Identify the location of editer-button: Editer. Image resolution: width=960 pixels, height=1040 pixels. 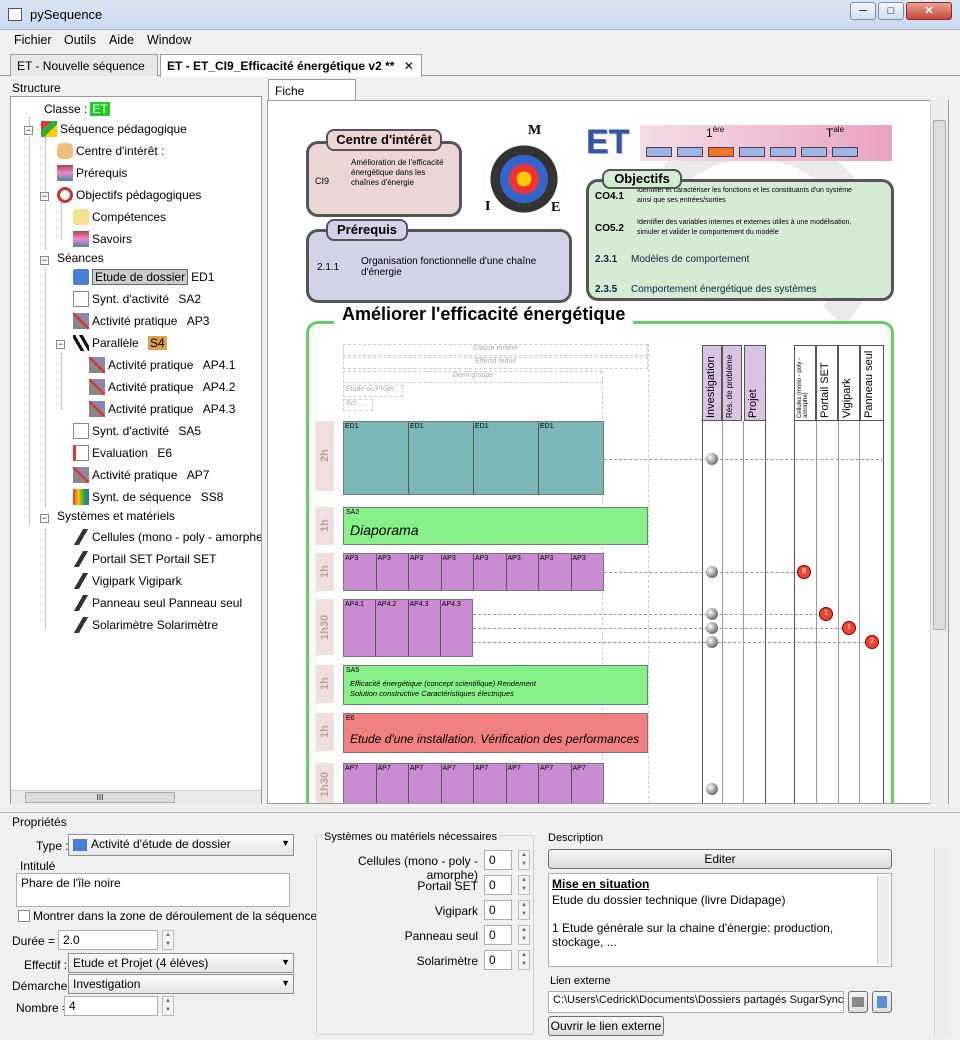
(720, 859).